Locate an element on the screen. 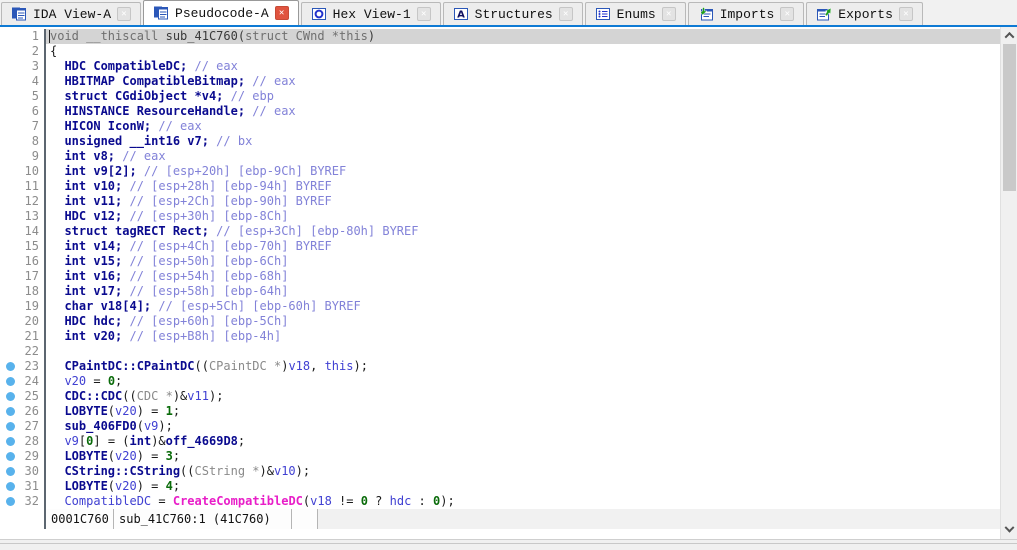 This screenshot has width=1017, height=550. code-line-4: 4 HBITMAP CompatibleBitmap; // eax is located at coordinates (508, 81).